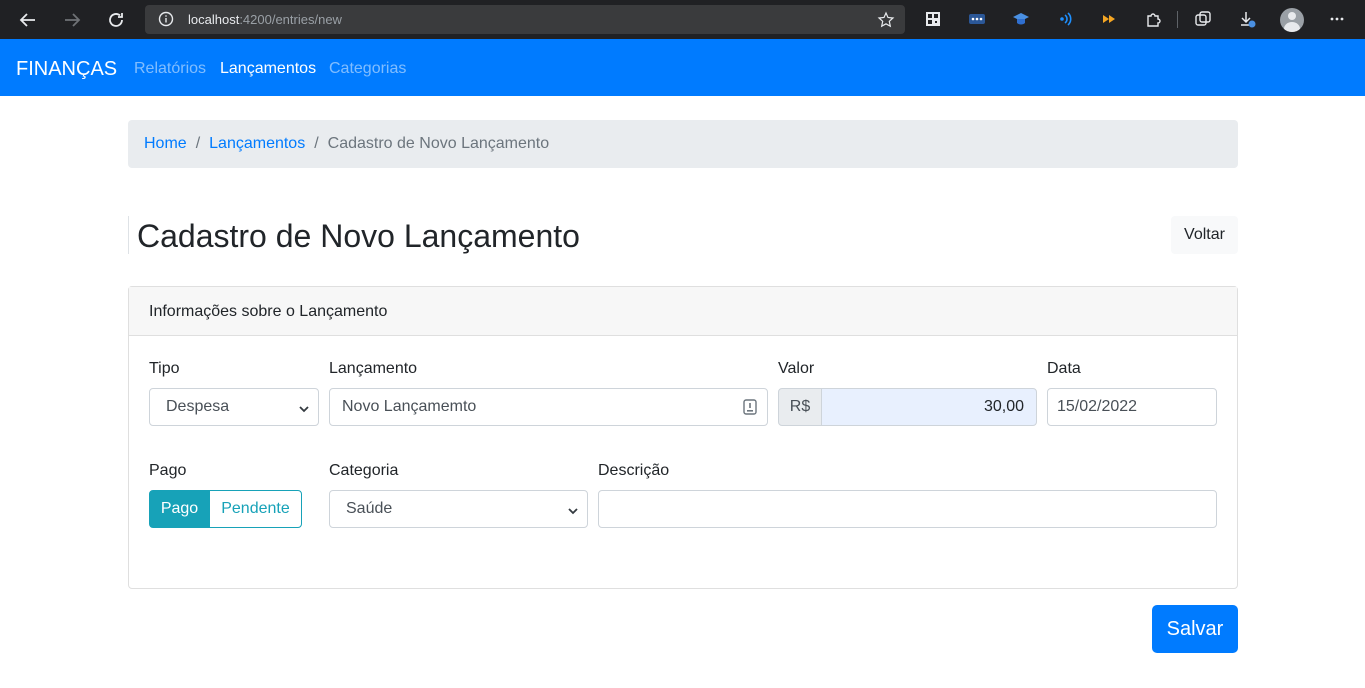 This screenshot has width=1365, height=688. I want to click on lancamento-value: Novo Lançamemto, so click(409, 406).